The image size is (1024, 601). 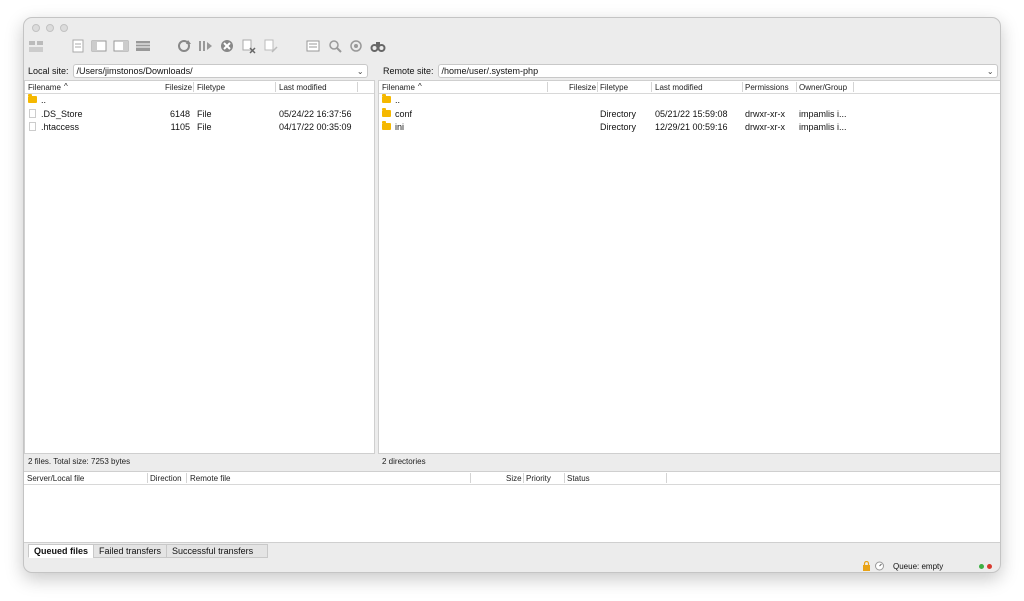 I want to click on list-item: .DS_Store 6148 File 05/24/22 16:37:56, so click(x=199, y=115).